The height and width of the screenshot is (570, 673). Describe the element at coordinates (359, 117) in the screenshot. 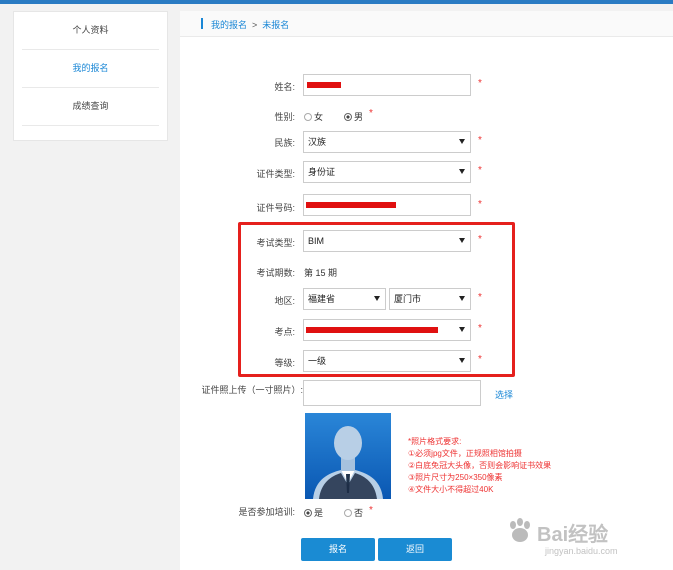

I see `gender-male-text: 男` at that location.